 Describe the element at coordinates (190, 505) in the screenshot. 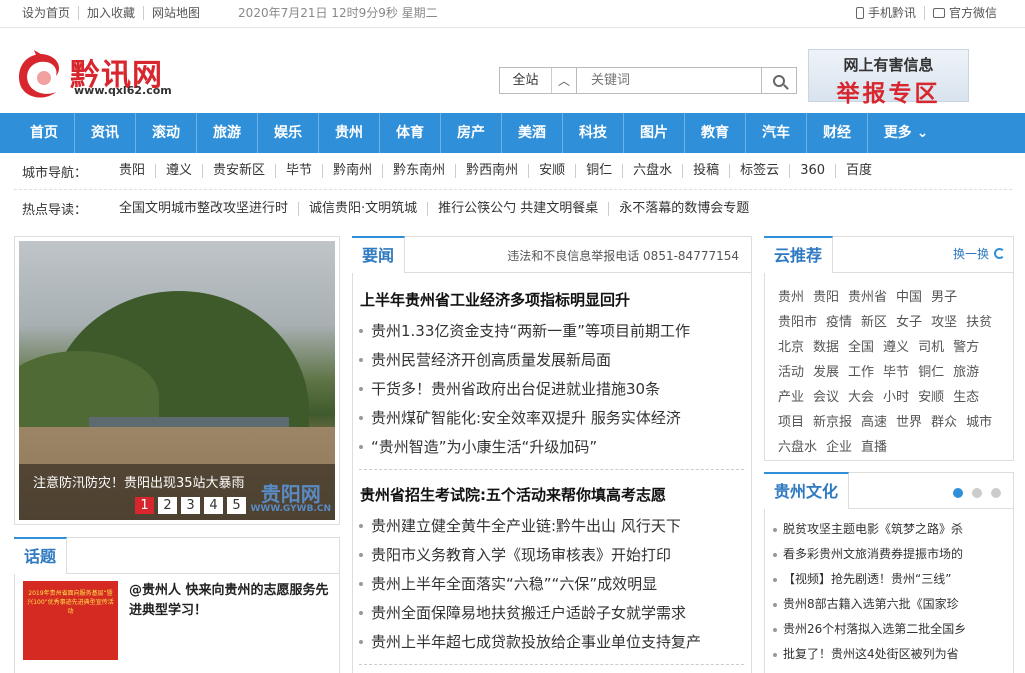

I see `slider-page-button: 3` at that location.